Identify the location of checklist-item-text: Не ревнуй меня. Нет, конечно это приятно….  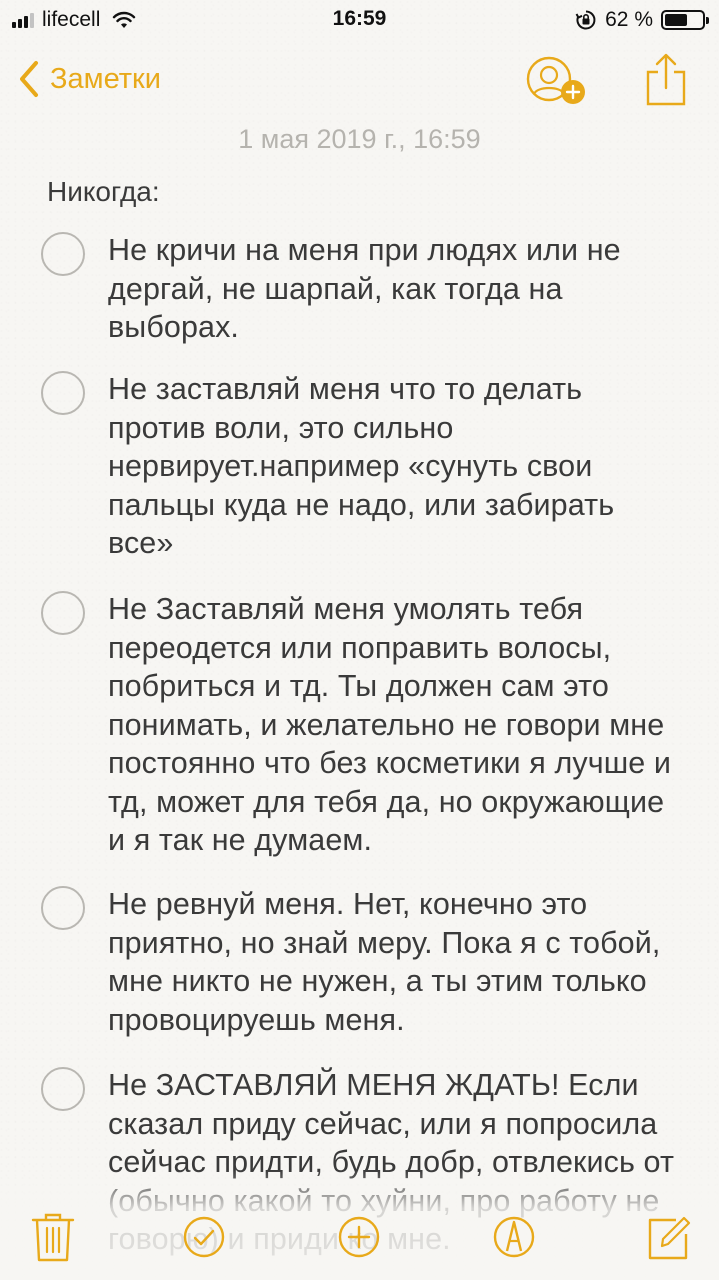
(395, 962).